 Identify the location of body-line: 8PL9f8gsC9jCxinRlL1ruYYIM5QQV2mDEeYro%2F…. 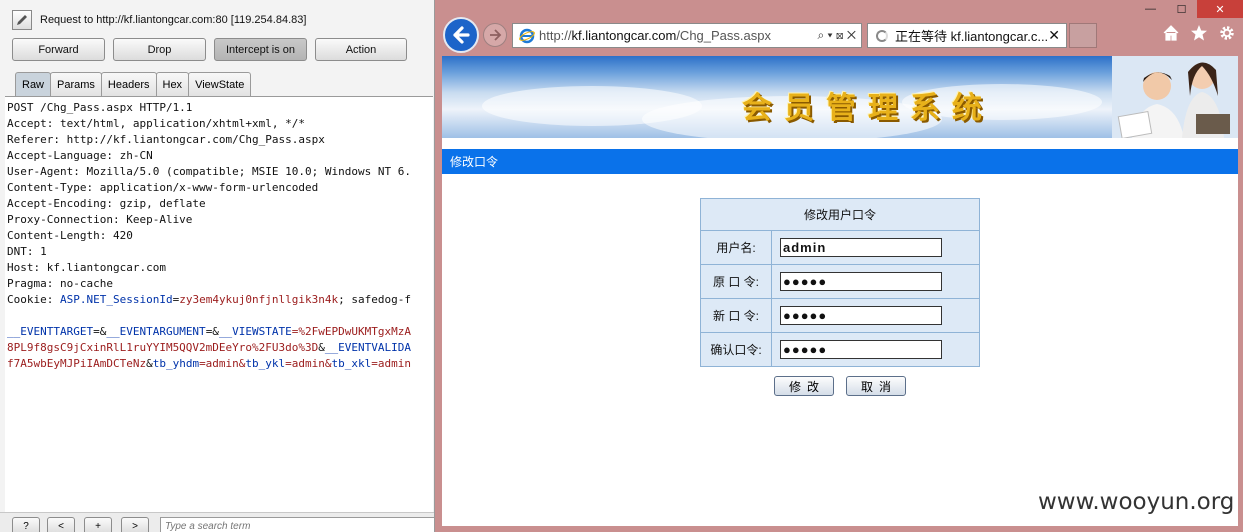
(209, 347).